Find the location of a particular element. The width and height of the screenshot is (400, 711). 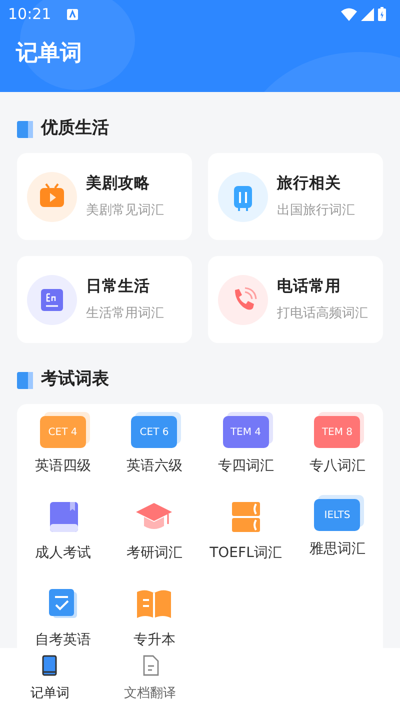

exam-item-label: TOEFL词汇 is located at coordinates (246, 553).